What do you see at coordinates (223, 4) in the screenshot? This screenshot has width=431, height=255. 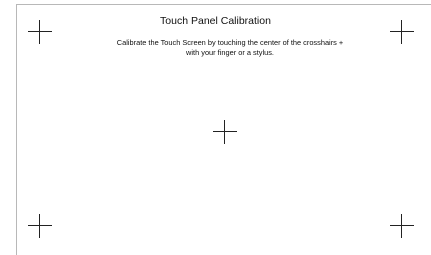 I see `frame-top-border` at bounding box center [223, 4].